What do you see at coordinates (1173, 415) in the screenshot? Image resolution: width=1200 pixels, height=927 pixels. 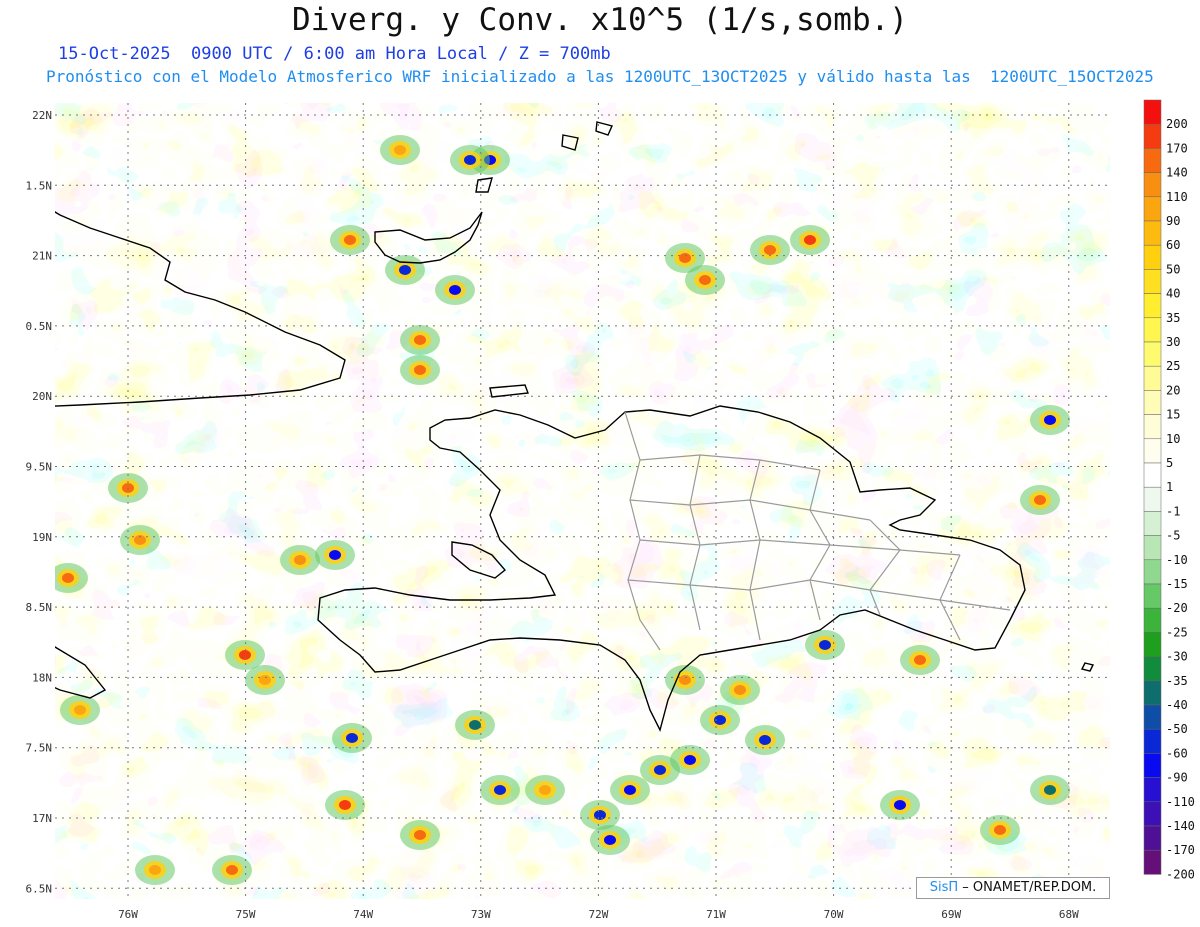 I see `colorbar-label: 15` at bounding box center [1173, 415].